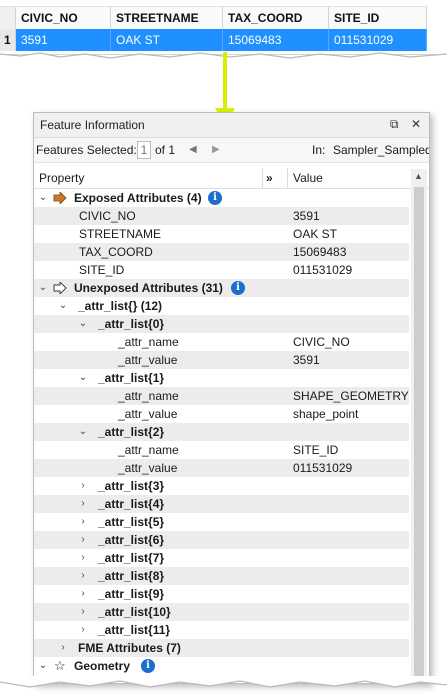 This screenshot has height=693, width=447. I want to click on tree-row-attr-name: _attr_name SITE_ID, so click(221, 450).